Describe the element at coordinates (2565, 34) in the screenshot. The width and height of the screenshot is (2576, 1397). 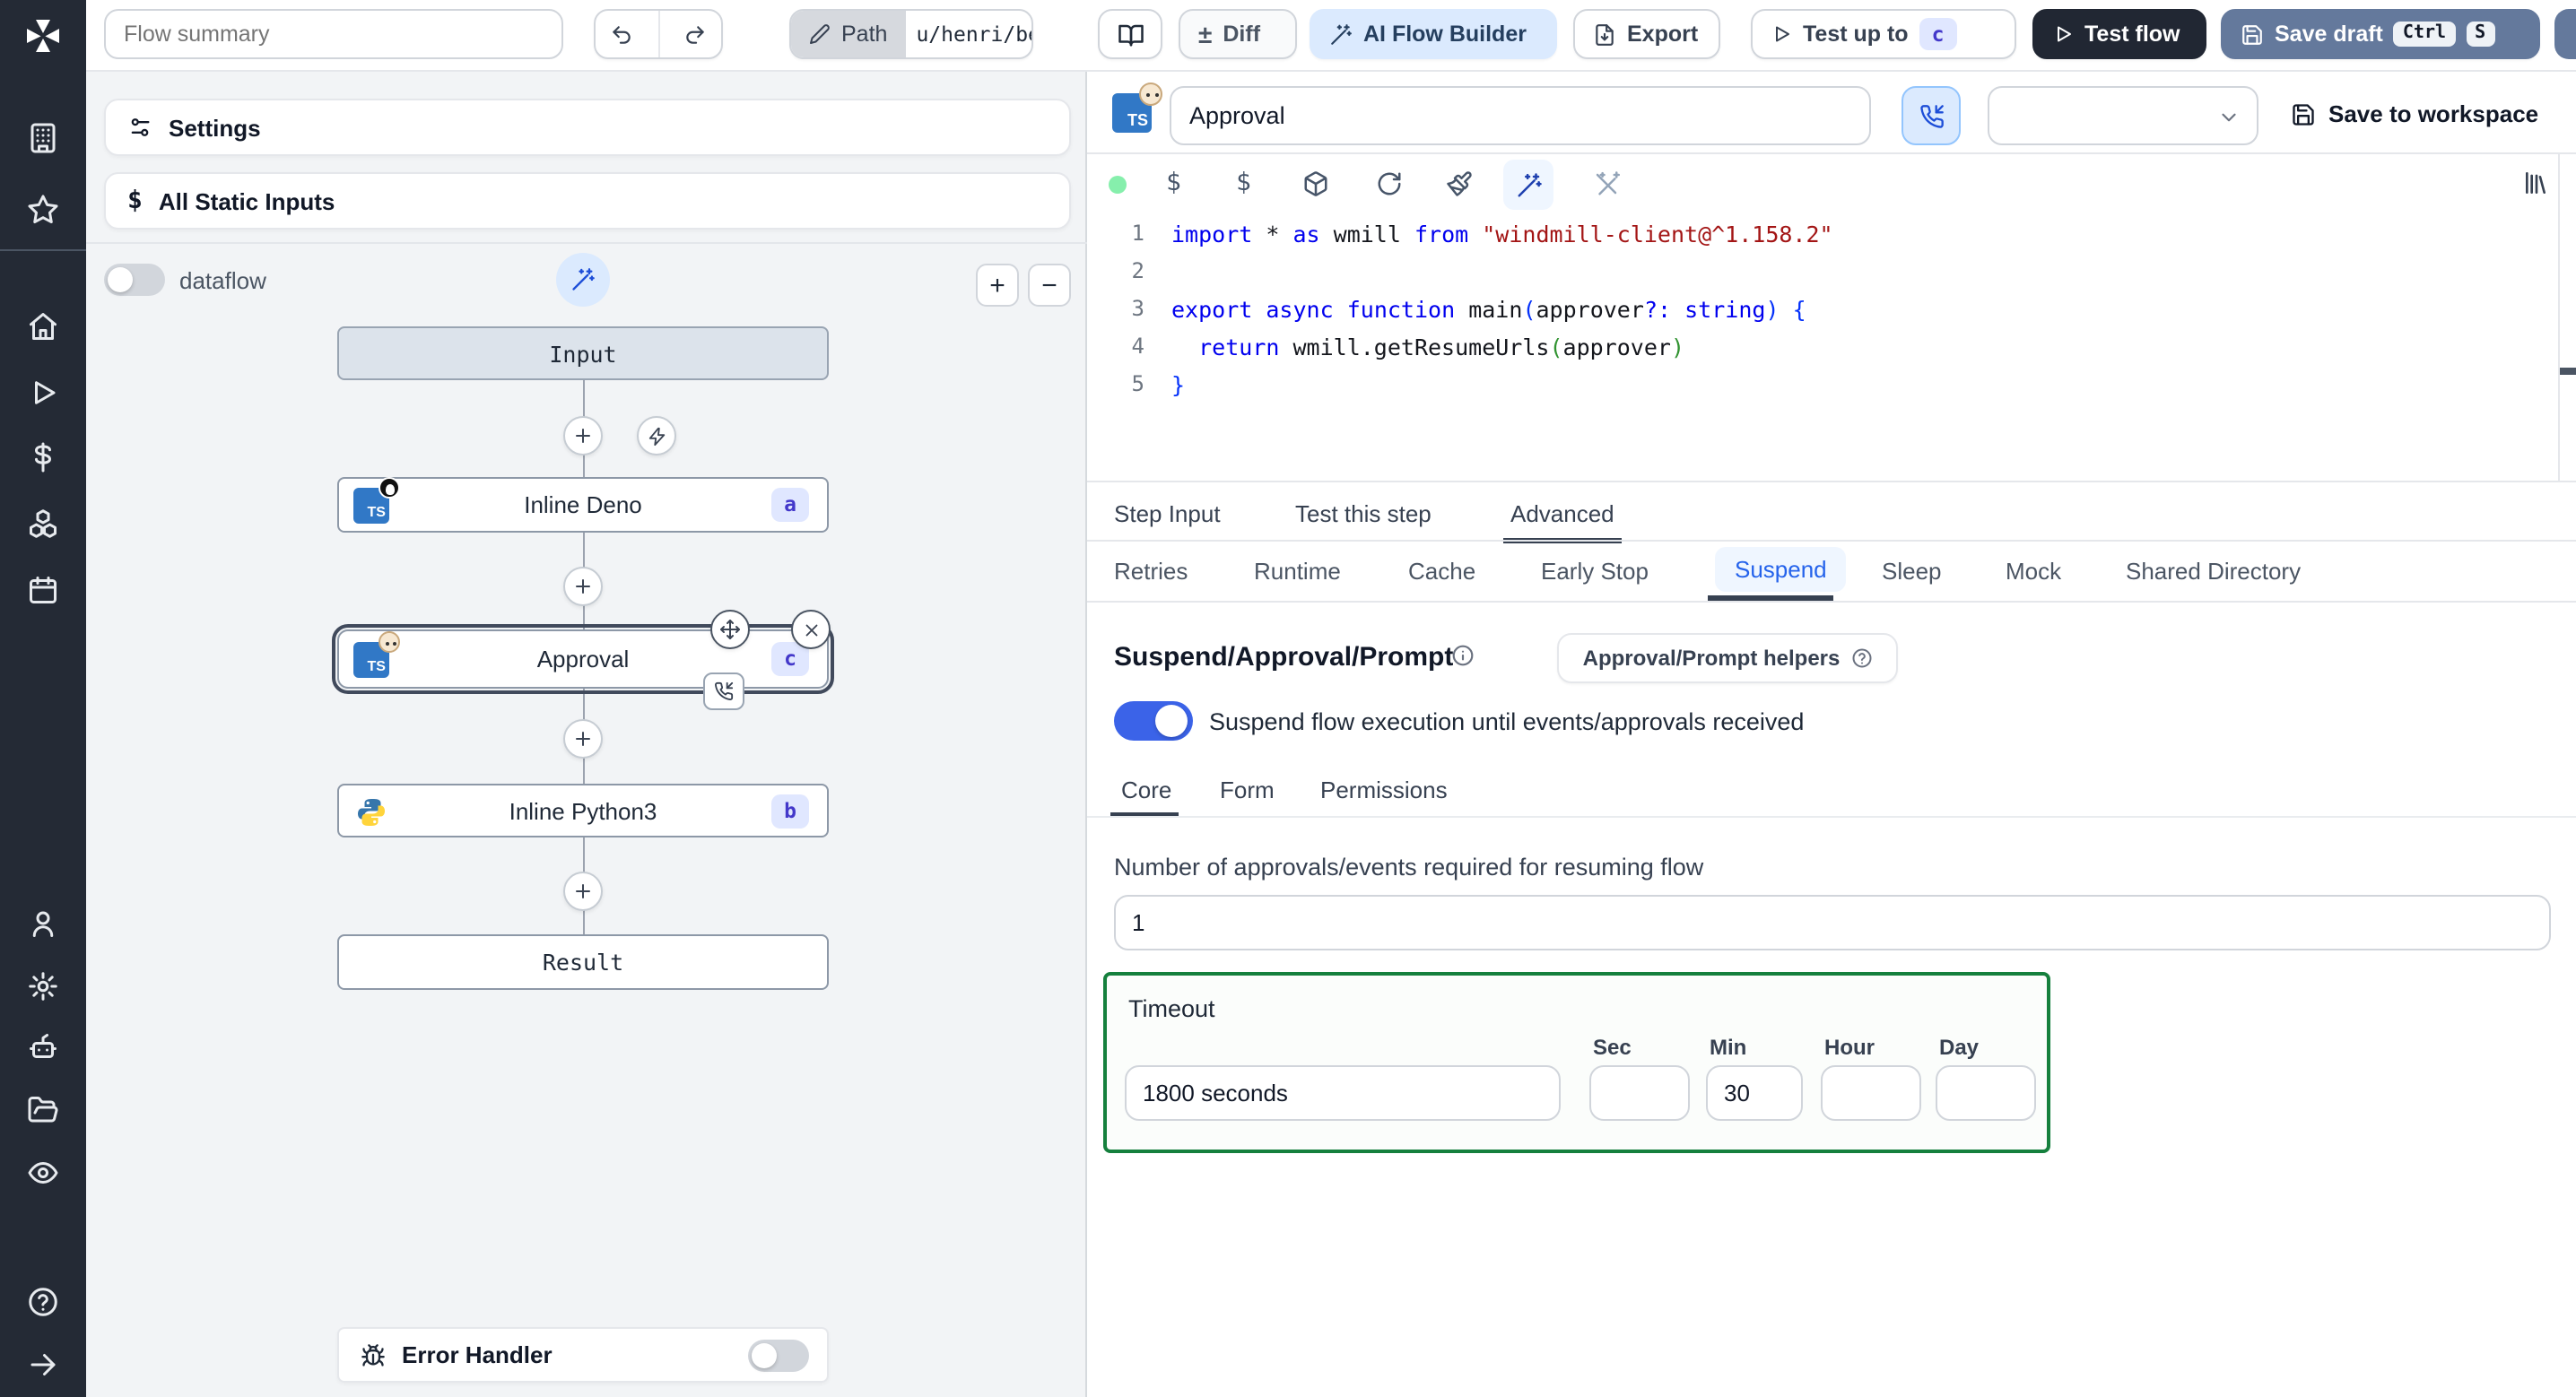
I see `deploy-button-partial` at that location.